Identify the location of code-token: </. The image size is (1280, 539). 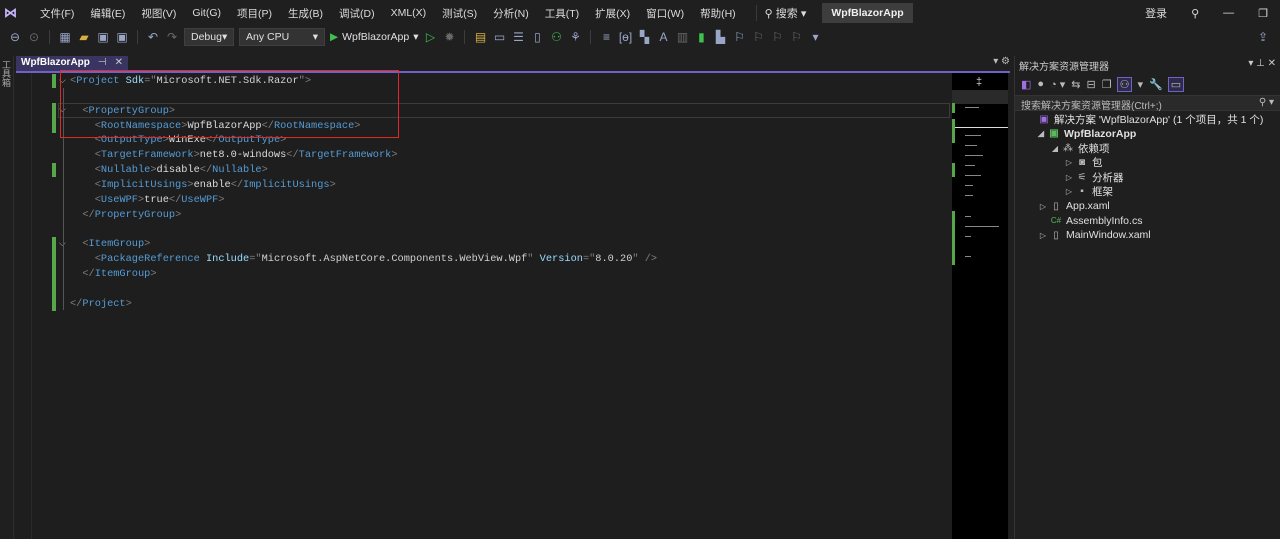
(292, 155).